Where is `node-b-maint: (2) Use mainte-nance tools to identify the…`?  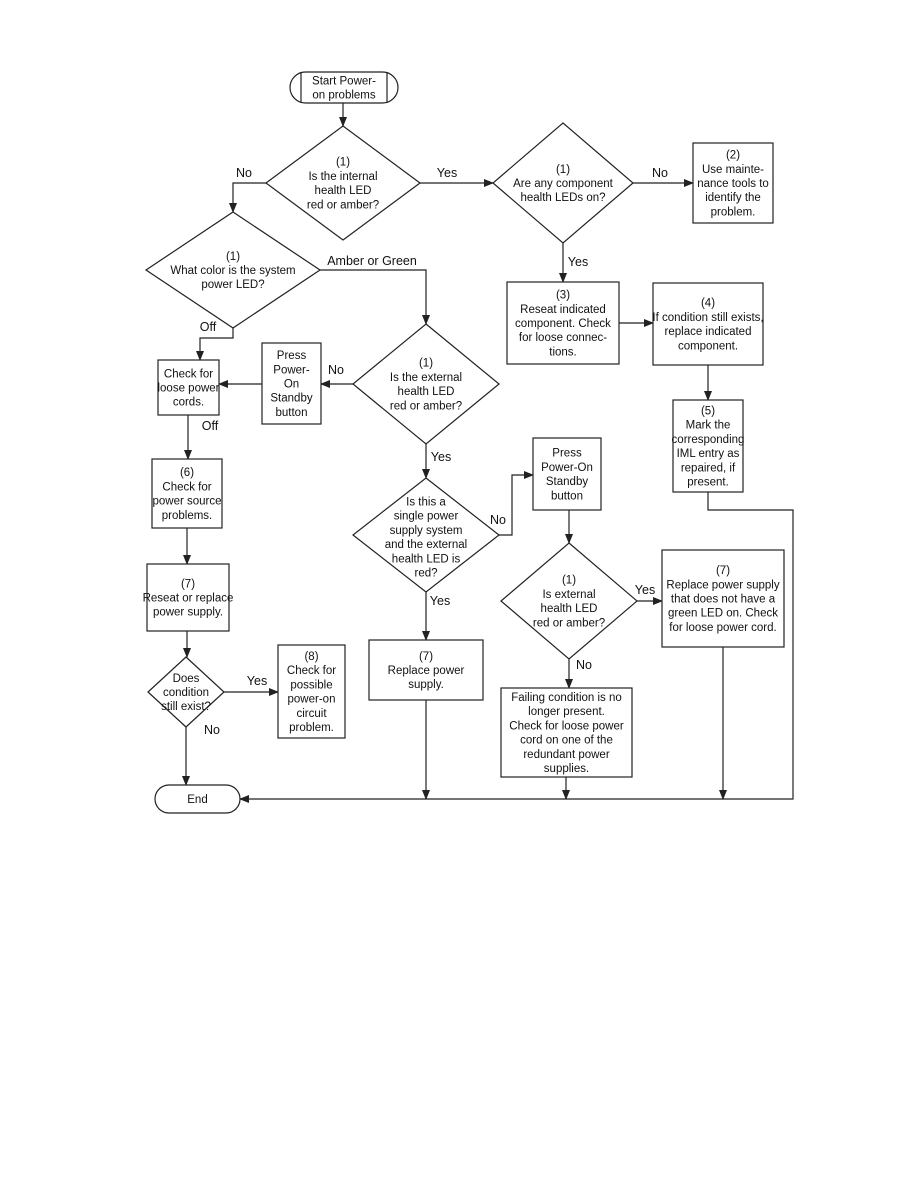 node-b-maint: (2) Use mainte-nance tools to identify the… is located at coordinates (733, 183).